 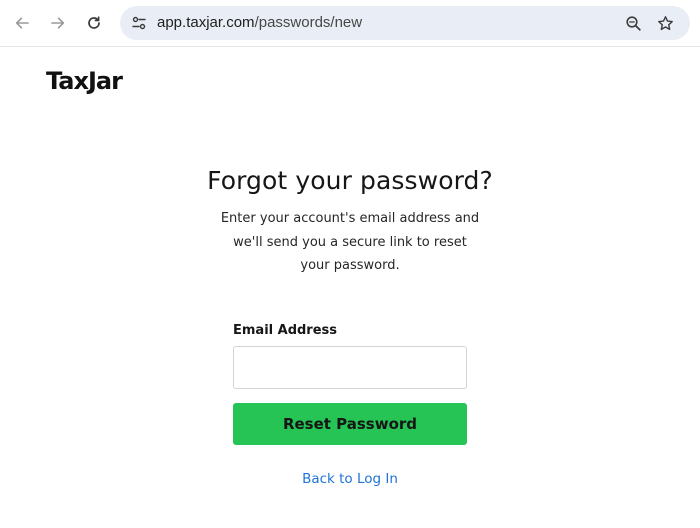 What do you see at coordinates (308, 22) in the screenshot?
I see `url-path: /passwords/new` at bounding box center [308, 22].